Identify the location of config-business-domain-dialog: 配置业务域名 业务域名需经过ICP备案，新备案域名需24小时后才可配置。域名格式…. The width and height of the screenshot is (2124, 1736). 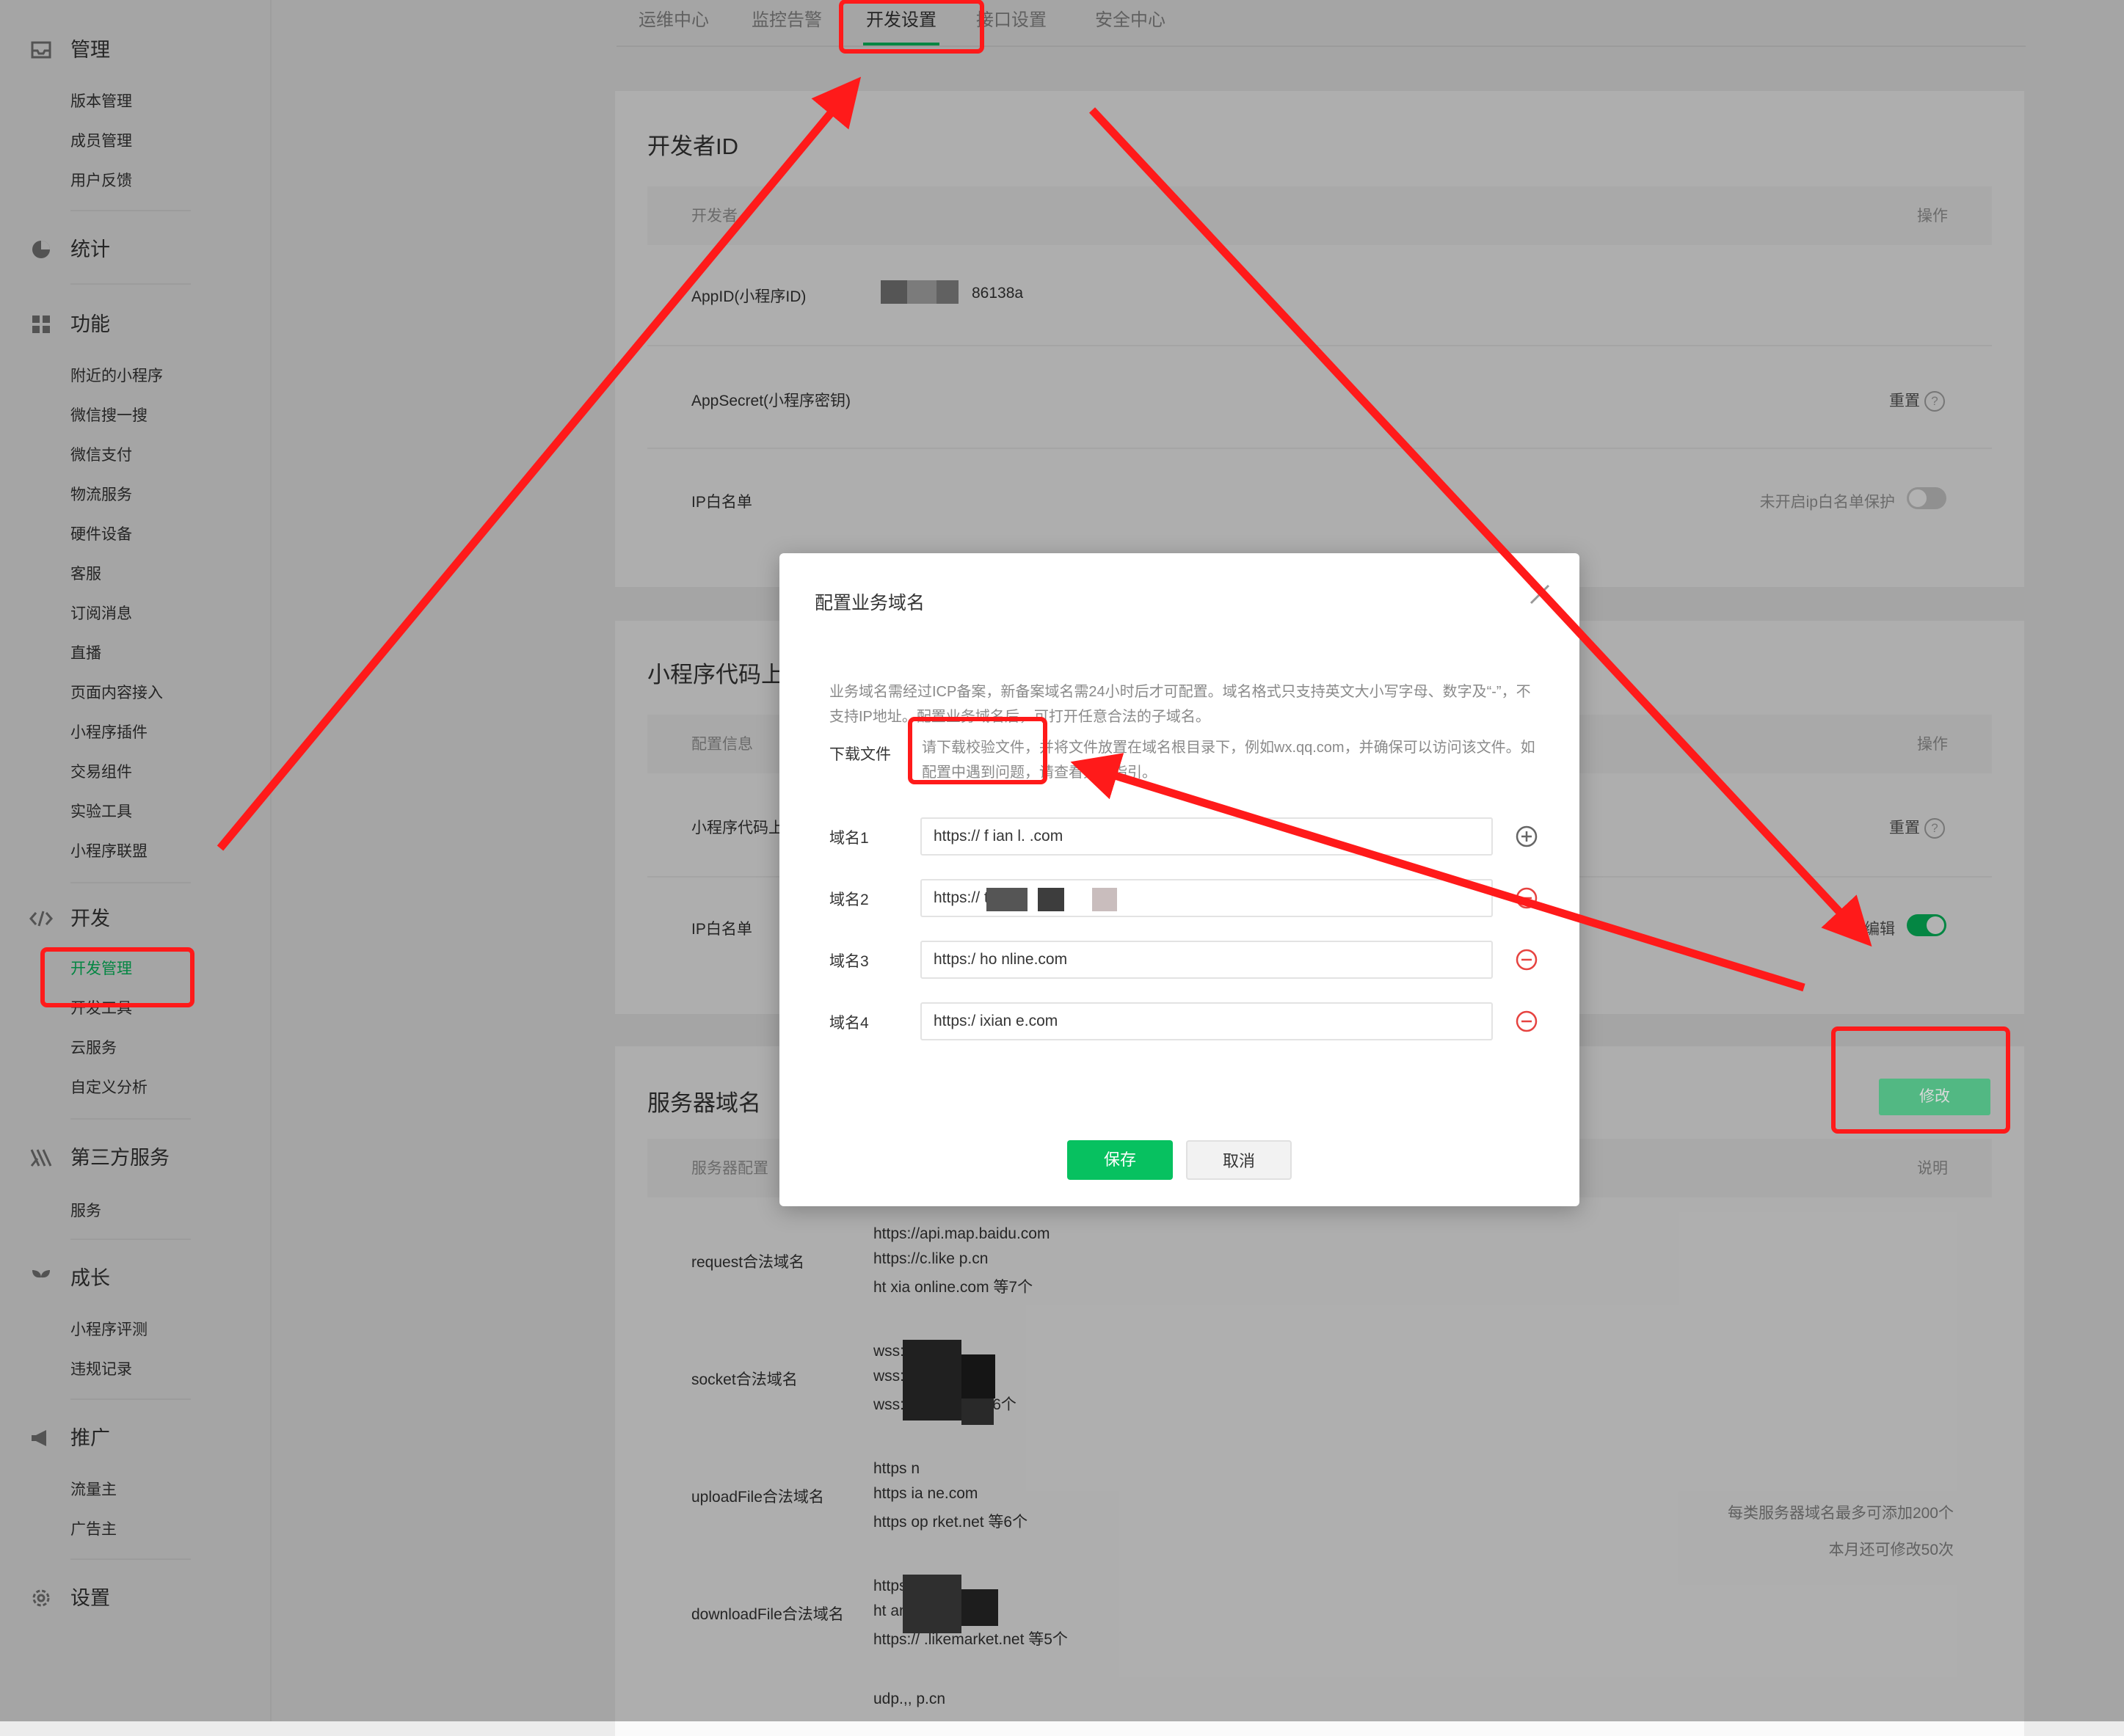
(1179, 879).